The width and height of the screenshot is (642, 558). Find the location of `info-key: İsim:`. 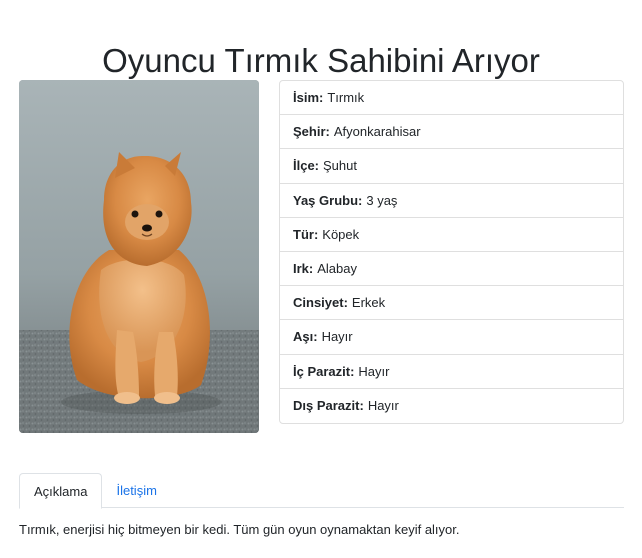

info-key: İsim: is located at coordinates (308, 98).